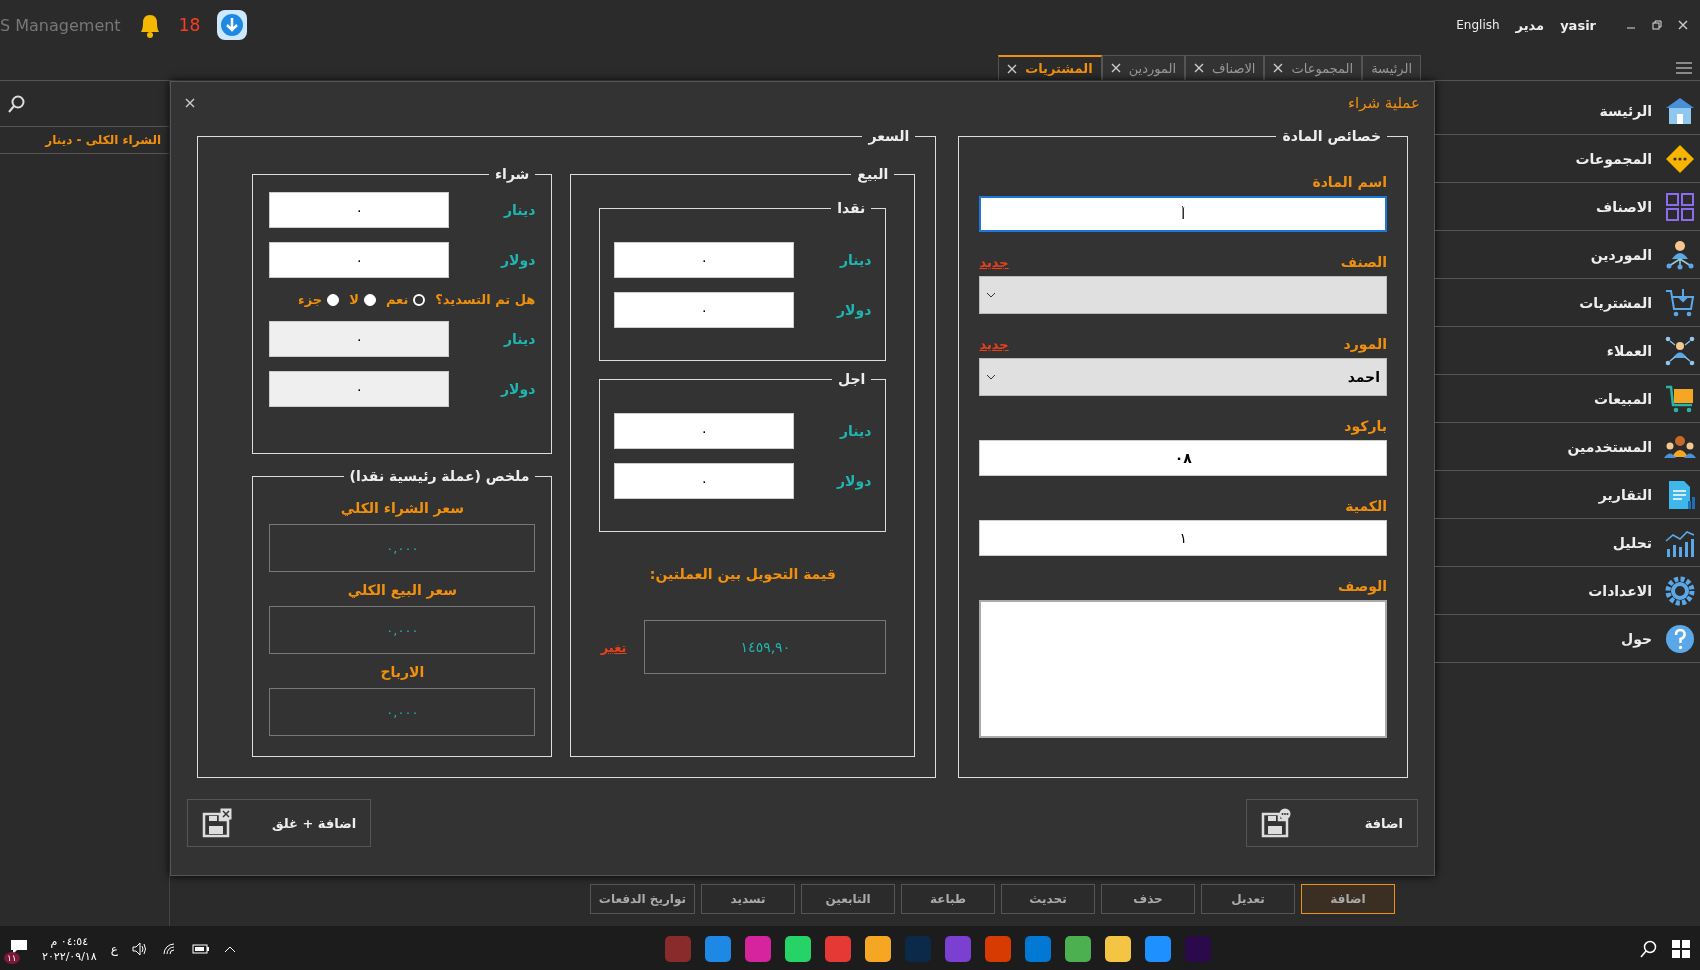  Describe the element at coordinates (1391, 67) in the screenshot. I see `tab: الرئيسة` at that location.